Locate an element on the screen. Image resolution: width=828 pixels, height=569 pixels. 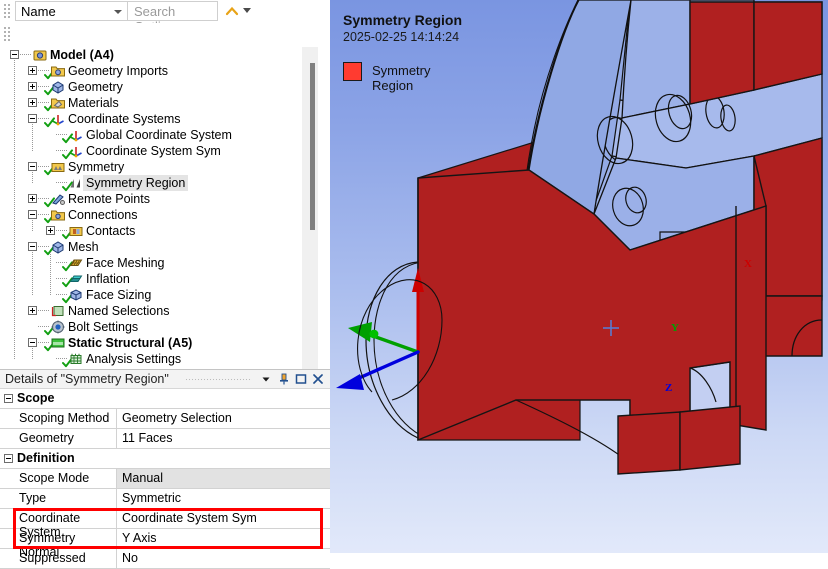
coordinate-systems-icon is located at coordinates (58, 119).